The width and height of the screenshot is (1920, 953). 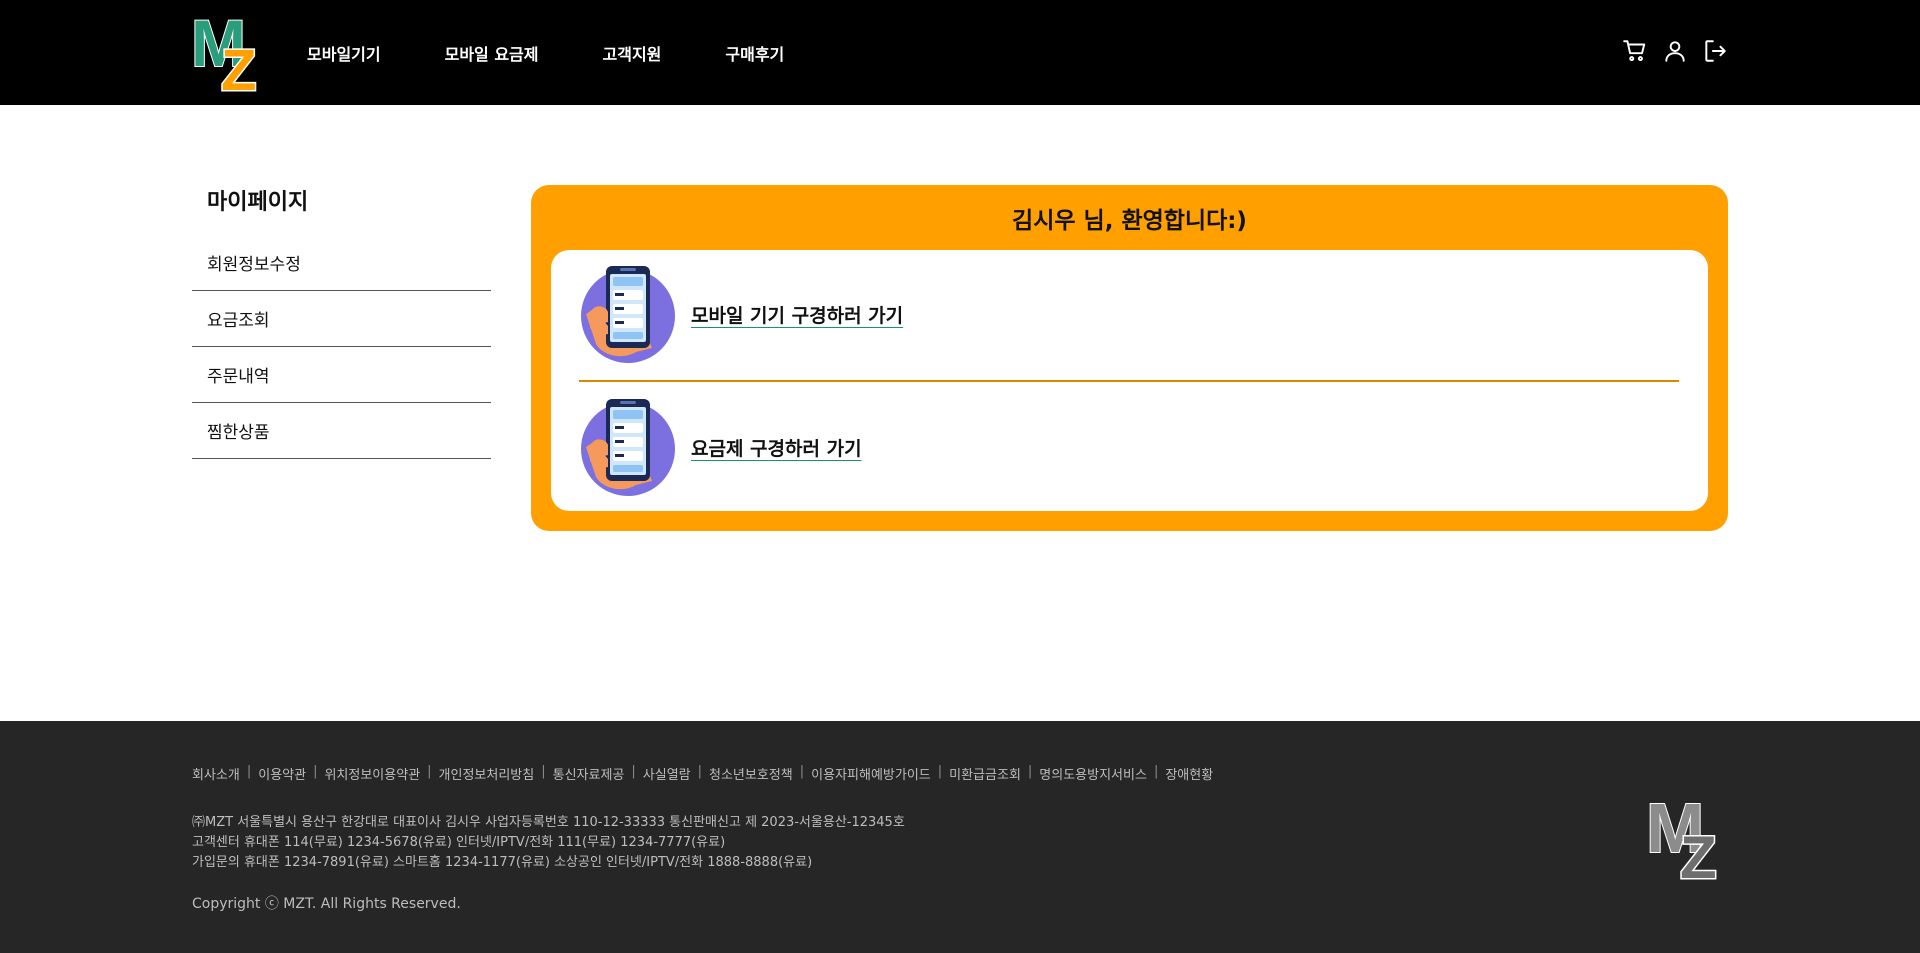 What do you see at coordinates (282, 773) in the screenshot?
I see `footer-link-terms: 이용약관` at bounding box center [282, 773].